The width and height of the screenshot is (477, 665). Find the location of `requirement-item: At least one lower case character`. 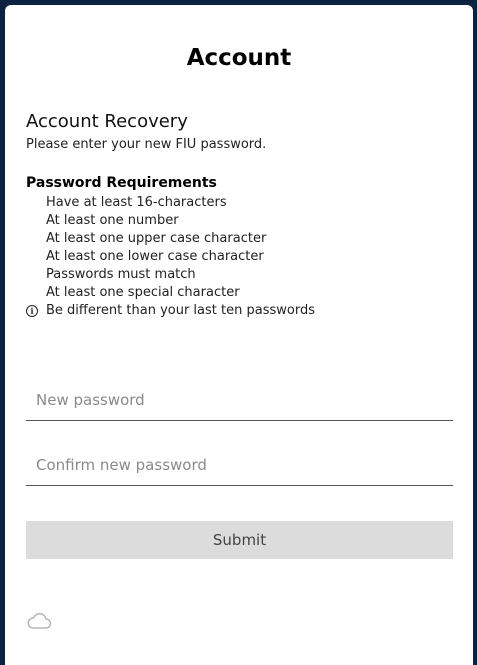

requirement-item: At least one lower case character is located at coordinates (170, 257).